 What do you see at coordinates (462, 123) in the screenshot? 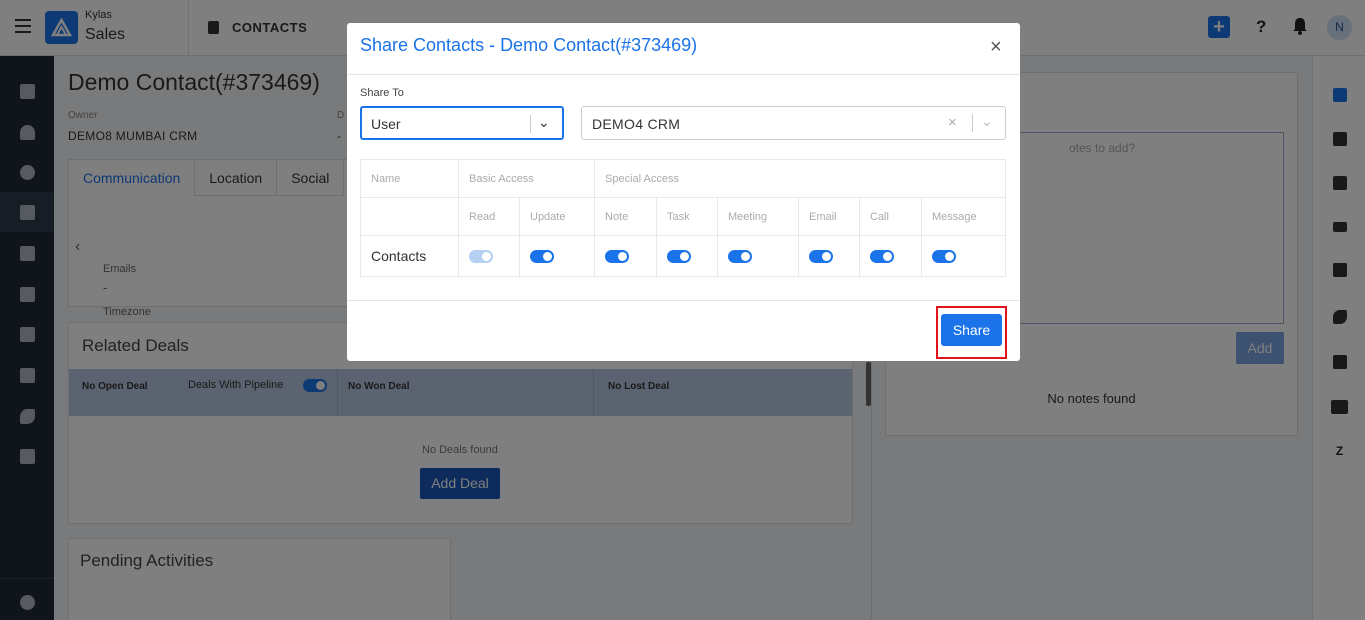
I see `share-type-select: User ⌄` at bounding box center [462, 123].